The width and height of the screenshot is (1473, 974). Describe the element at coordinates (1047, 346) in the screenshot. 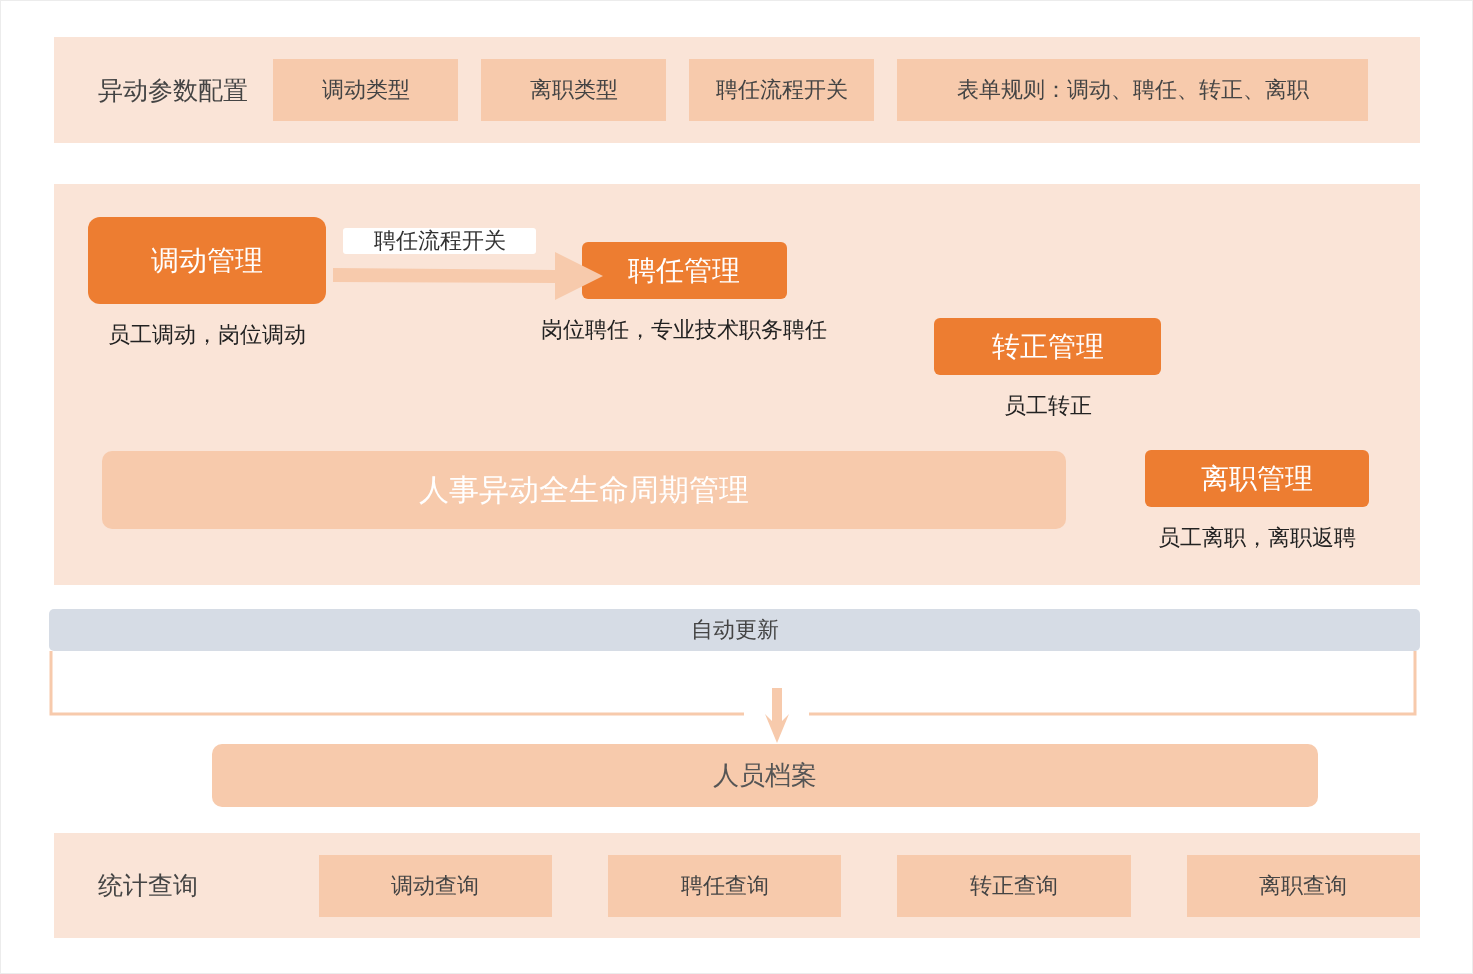

I see `module-box: 转正管理` at that location.